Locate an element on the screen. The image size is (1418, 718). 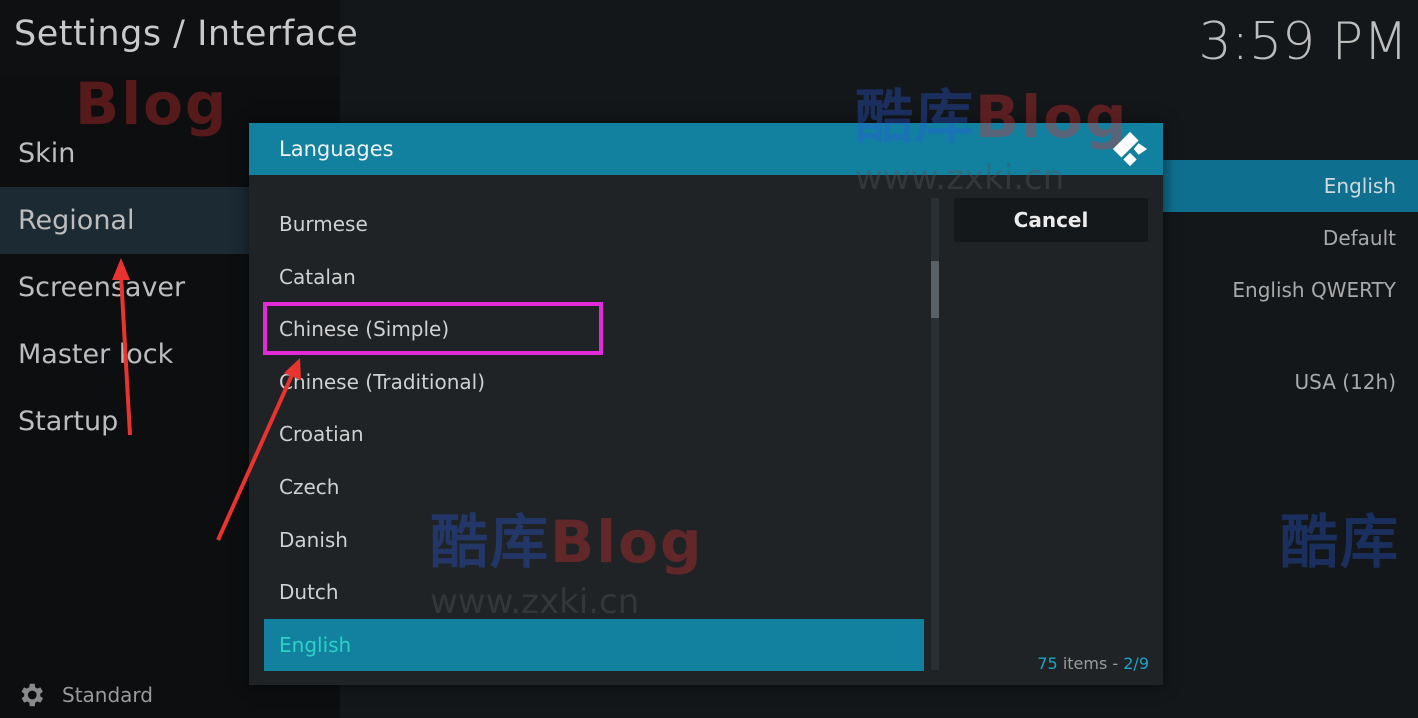
sidebar-item-screensaver: Screensaver is located at coordinates (125, 287).